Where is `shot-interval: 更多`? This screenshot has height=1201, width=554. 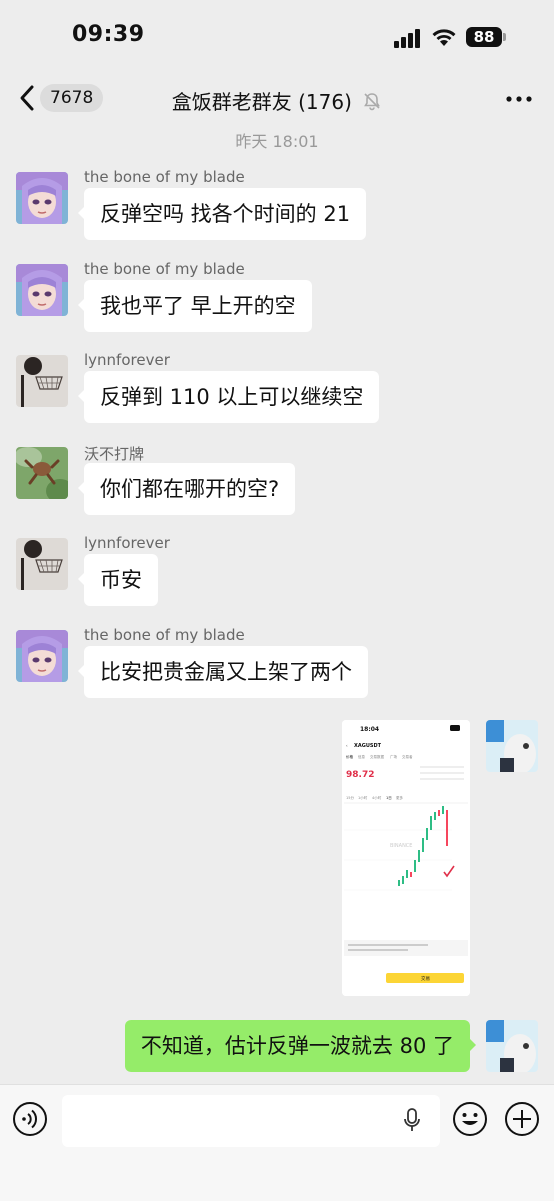
shot-interval: 更多 is located at coordinates (400, 797).